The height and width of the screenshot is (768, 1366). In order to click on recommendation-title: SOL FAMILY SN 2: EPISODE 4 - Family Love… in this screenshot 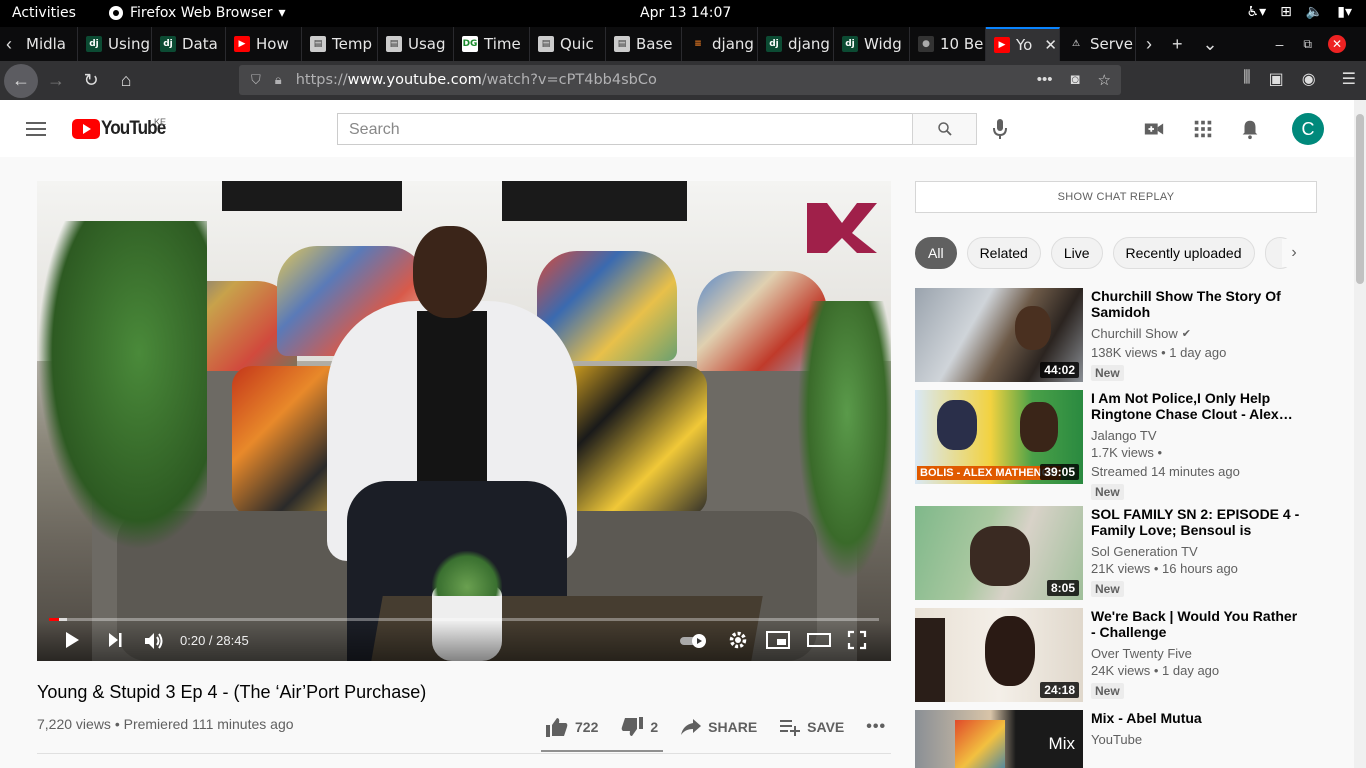, I will do `click(1196, 522)`.